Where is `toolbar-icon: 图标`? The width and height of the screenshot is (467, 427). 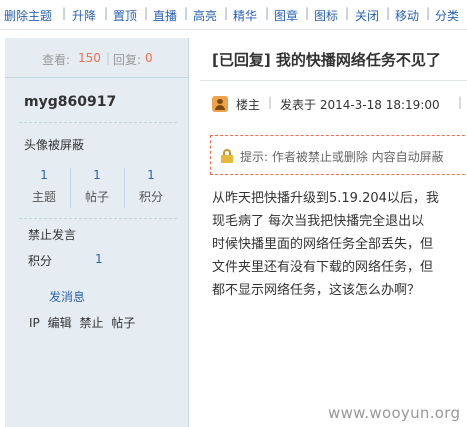
toolbar-icon: 图标 is located at coordinates (326, 15).